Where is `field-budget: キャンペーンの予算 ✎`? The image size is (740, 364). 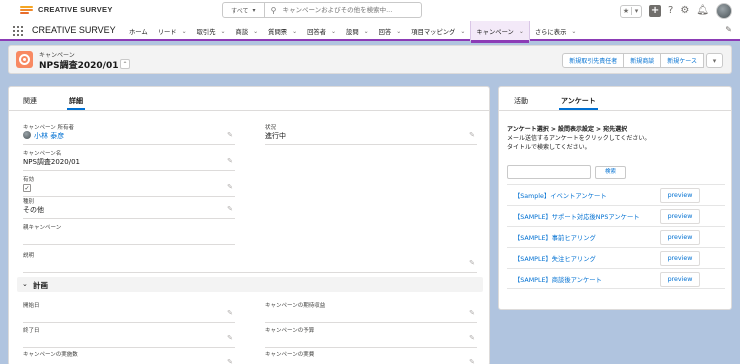 field-budget: キャンペーンの予算 ✎ is located at coordinates (371, 337).